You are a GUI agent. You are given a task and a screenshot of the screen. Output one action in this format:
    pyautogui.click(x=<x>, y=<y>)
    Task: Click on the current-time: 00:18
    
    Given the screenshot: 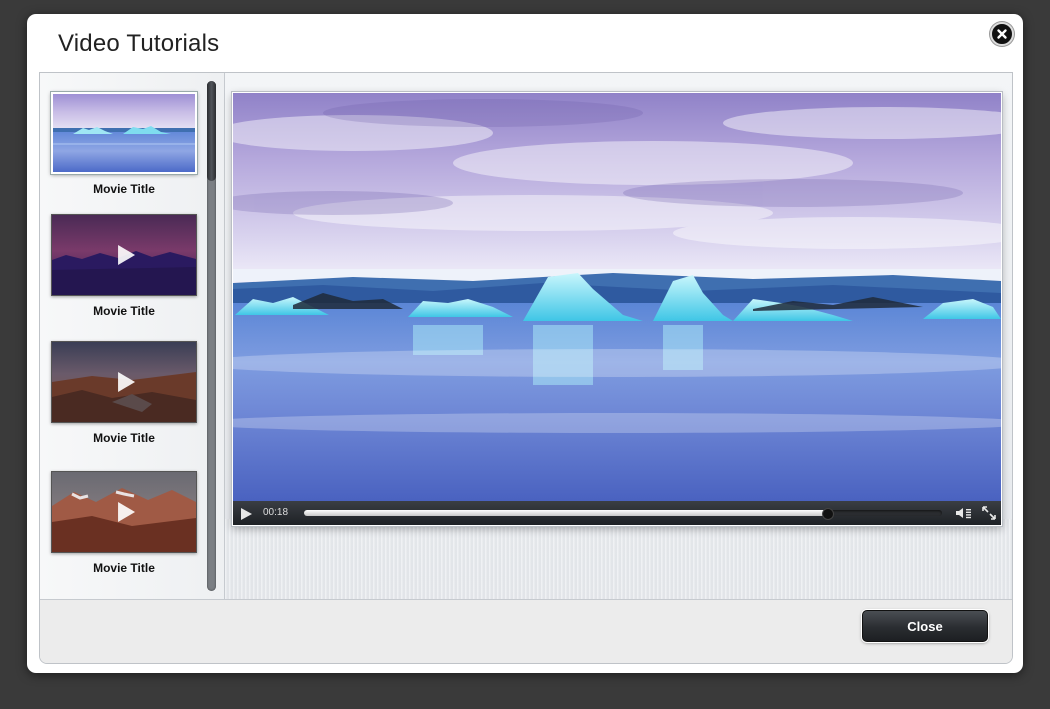 What is the action you would take?
    pyautogui.click(x=276, y=512)
    